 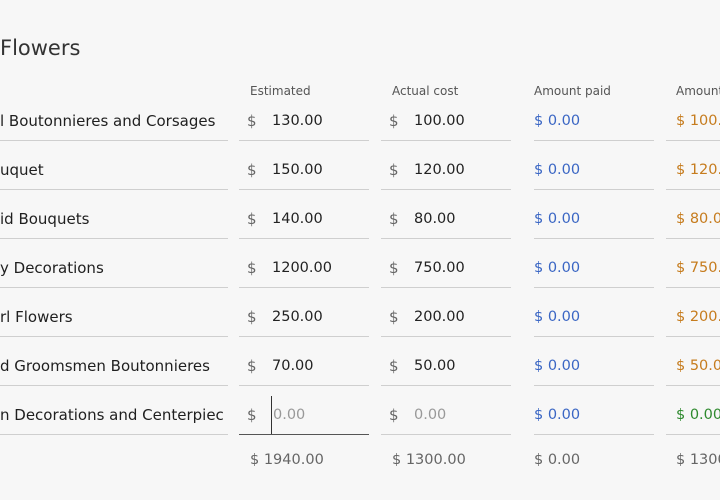 I want to click on budget-row: uquet $ 150.00 $ 120.00 $ 0.00 $ 120.0, so click(x=360, y=175).